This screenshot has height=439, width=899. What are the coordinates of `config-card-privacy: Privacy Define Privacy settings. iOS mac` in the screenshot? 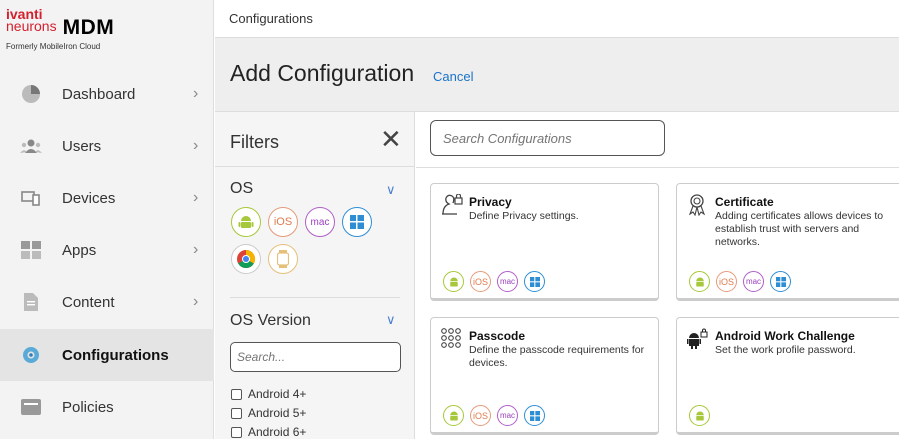 It's located at (544, 242).